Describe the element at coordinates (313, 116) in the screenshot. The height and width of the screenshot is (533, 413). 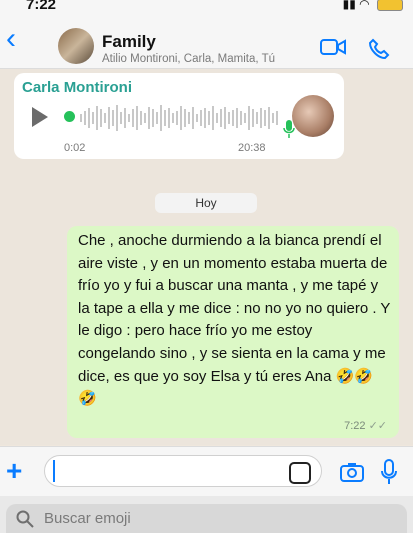
I see `sender-avatar` at that location.